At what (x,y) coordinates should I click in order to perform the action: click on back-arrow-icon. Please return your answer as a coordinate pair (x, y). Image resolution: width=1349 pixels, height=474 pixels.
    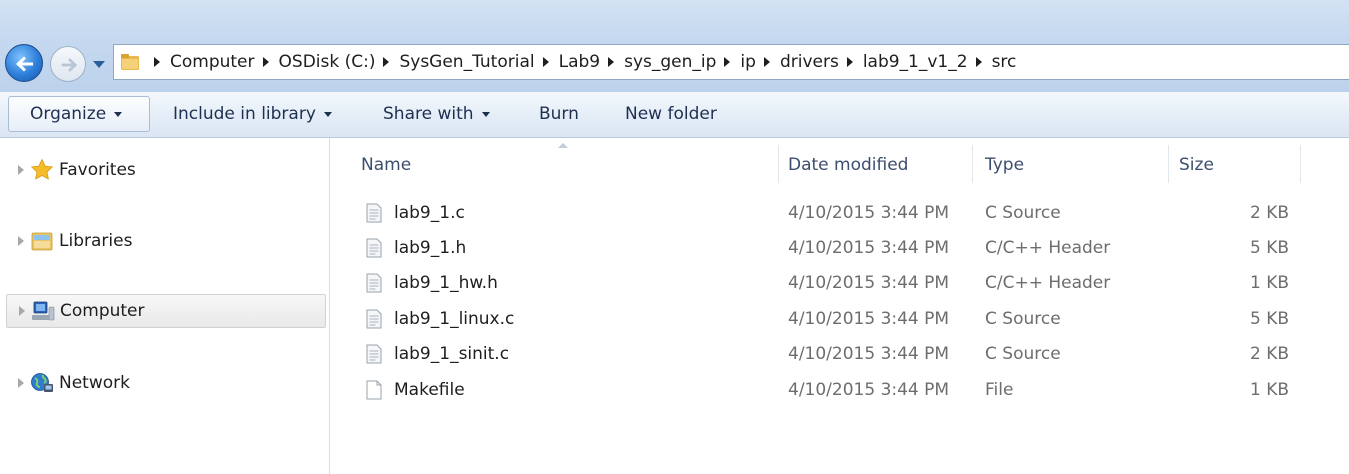
    Looking at the image, I should click on (24, 64).